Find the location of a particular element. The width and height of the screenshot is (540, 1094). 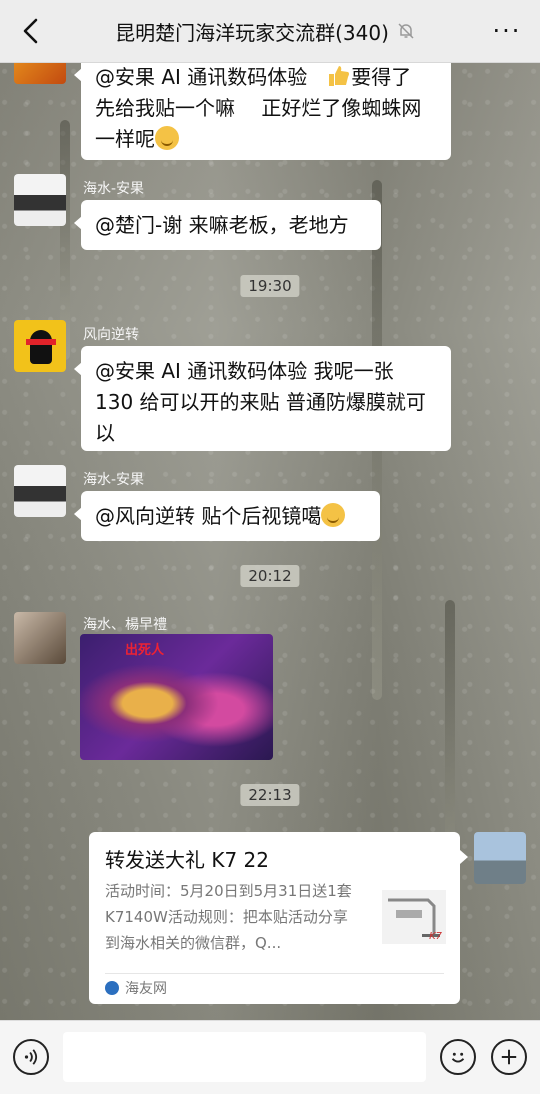

more-actions-button is located at coordinates (509, 1057).